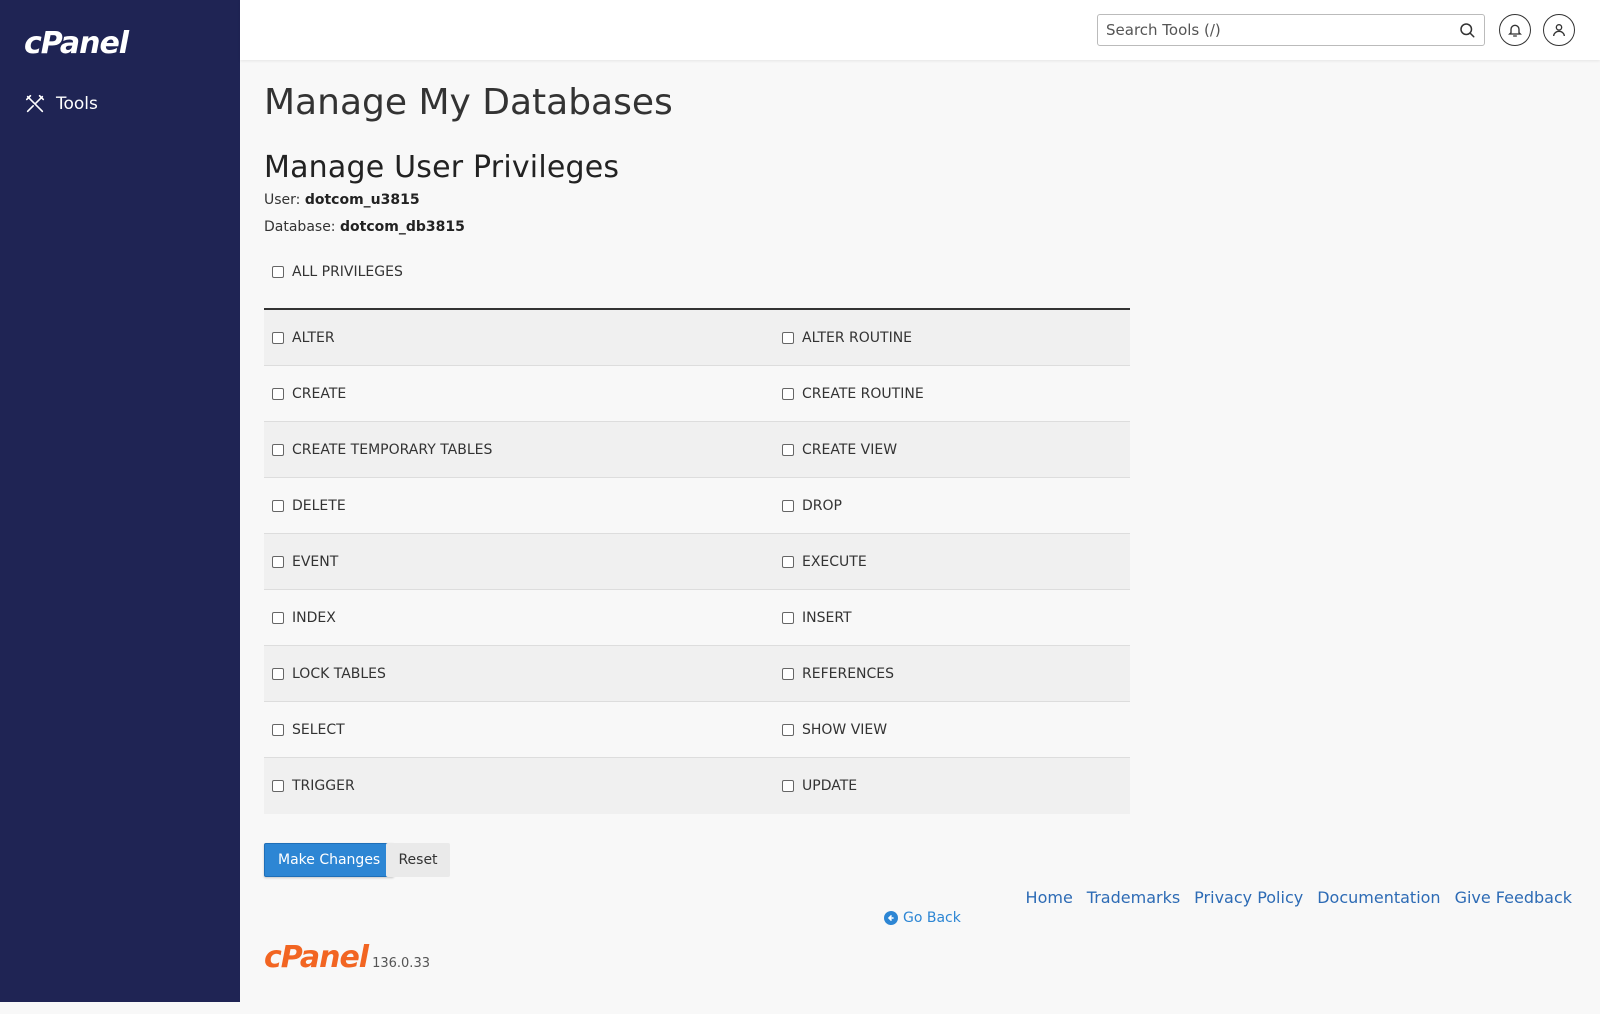 This screenshot has width=1600, height=1014. Describe the element at coordinates (35, 103) in the screenshot. I see `tools-icon` at that location.